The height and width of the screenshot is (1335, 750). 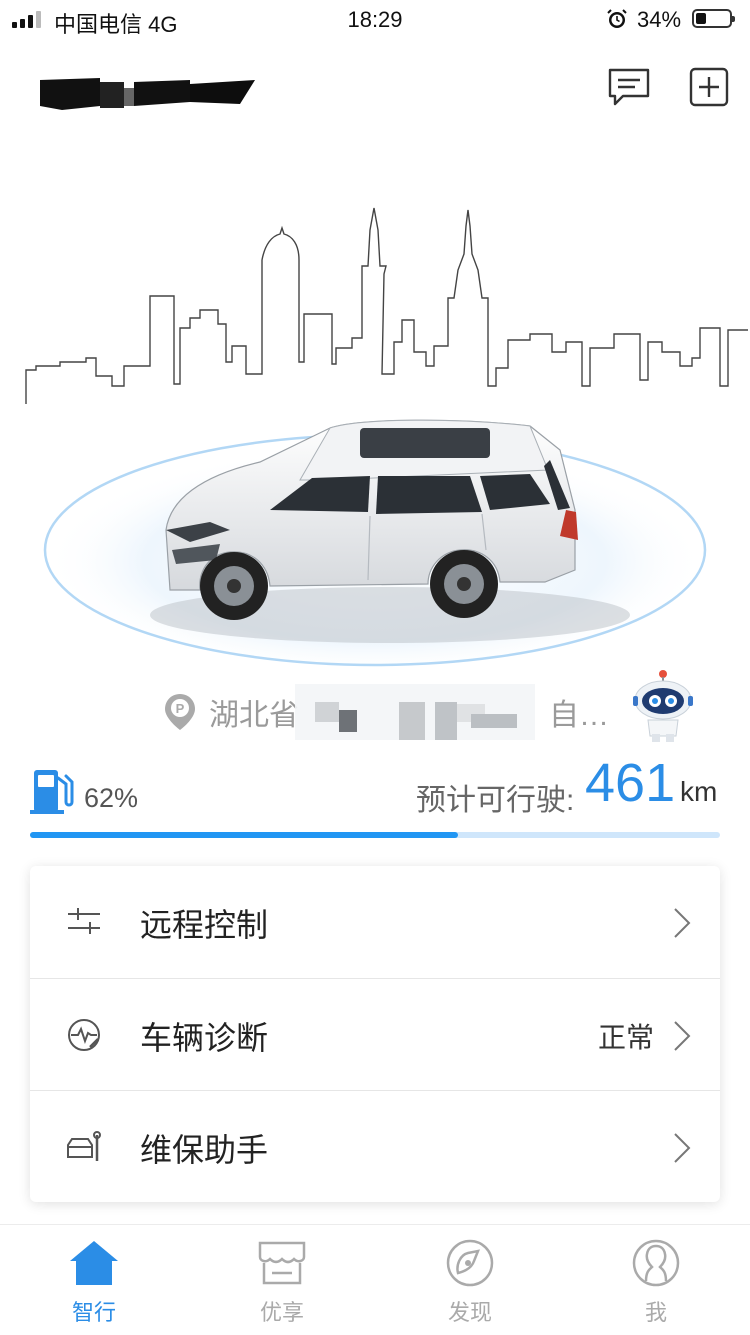 I want to click on range-label: 预计可行驶:, so click(x=495, y=800).